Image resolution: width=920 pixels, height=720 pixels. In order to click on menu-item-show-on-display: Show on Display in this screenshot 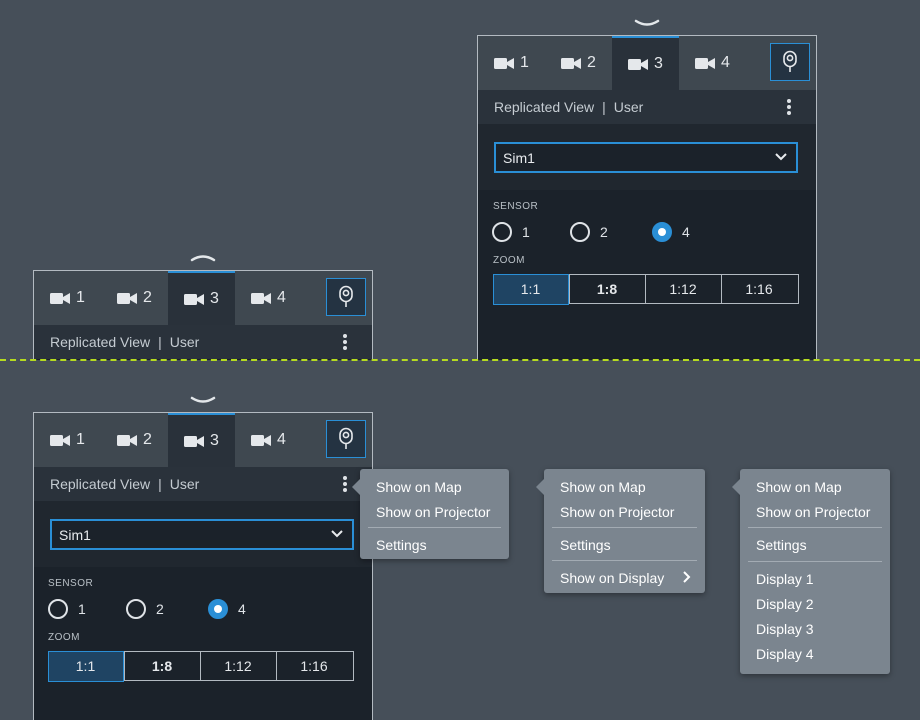, I will do `click(612, 578)`.